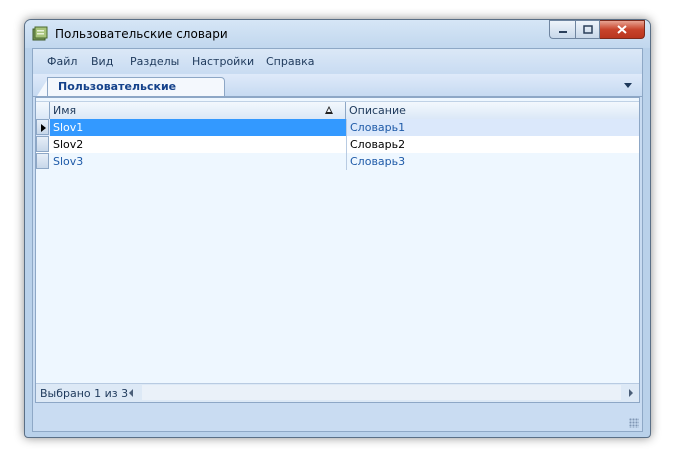  I want to click on minimize-icon, so click(562, 31).